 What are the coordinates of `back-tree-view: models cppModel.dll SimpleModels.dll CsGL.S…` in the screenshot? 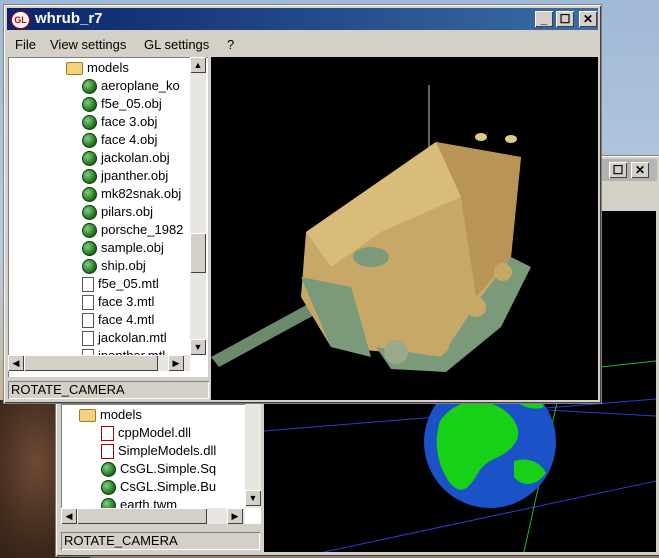 It's located at (161, 464).